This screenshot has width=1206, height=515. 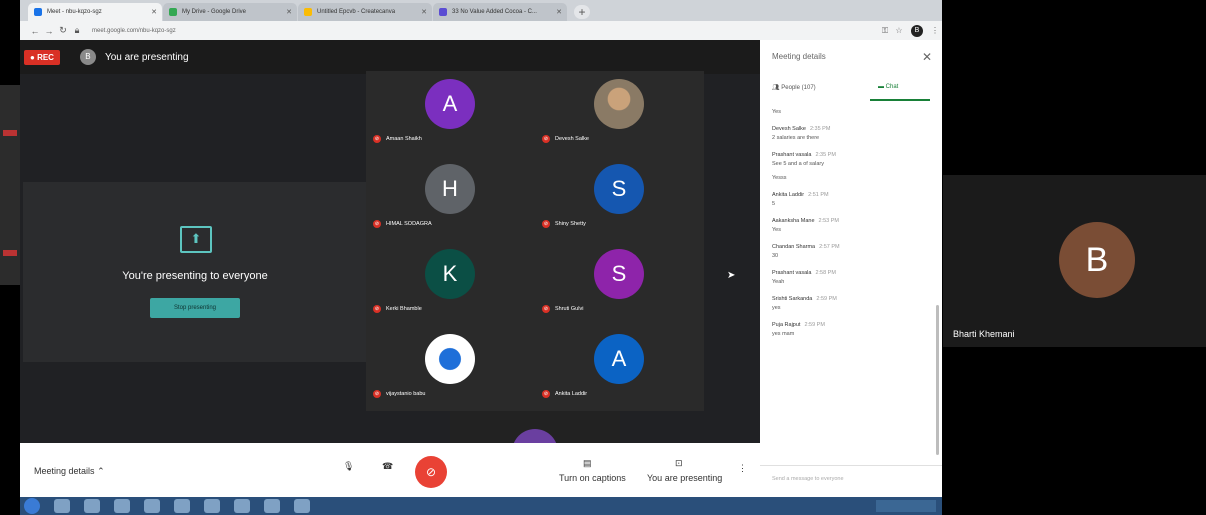 What do you see at coordinates (852, 133) in the screenshot?
I see `chat-message: Devesh Salke 2:35 PM 2 salaries are there` at bounding box center [852, 133].